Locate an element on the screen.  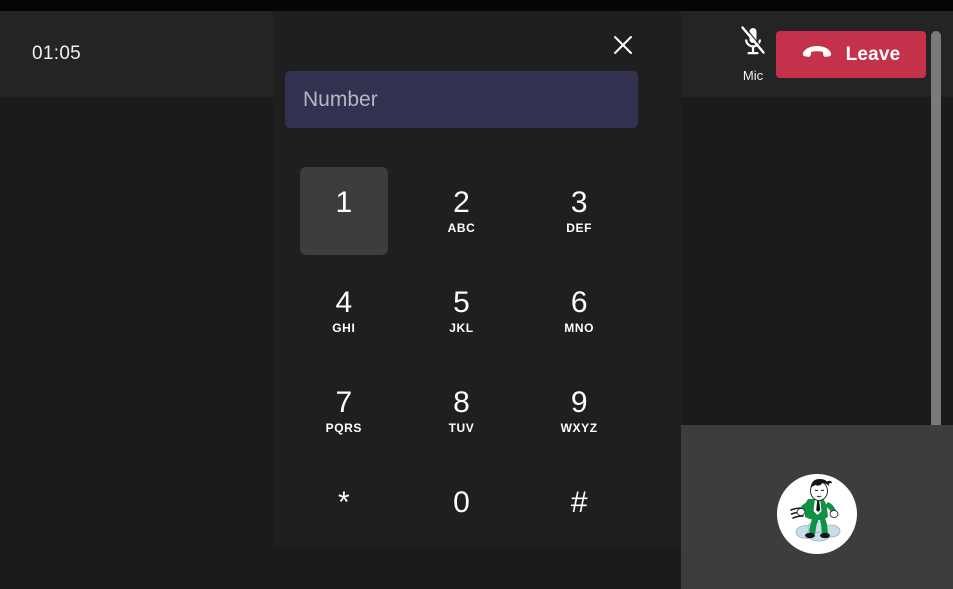
key-letters: DEF is located at coordinates (579, 227).